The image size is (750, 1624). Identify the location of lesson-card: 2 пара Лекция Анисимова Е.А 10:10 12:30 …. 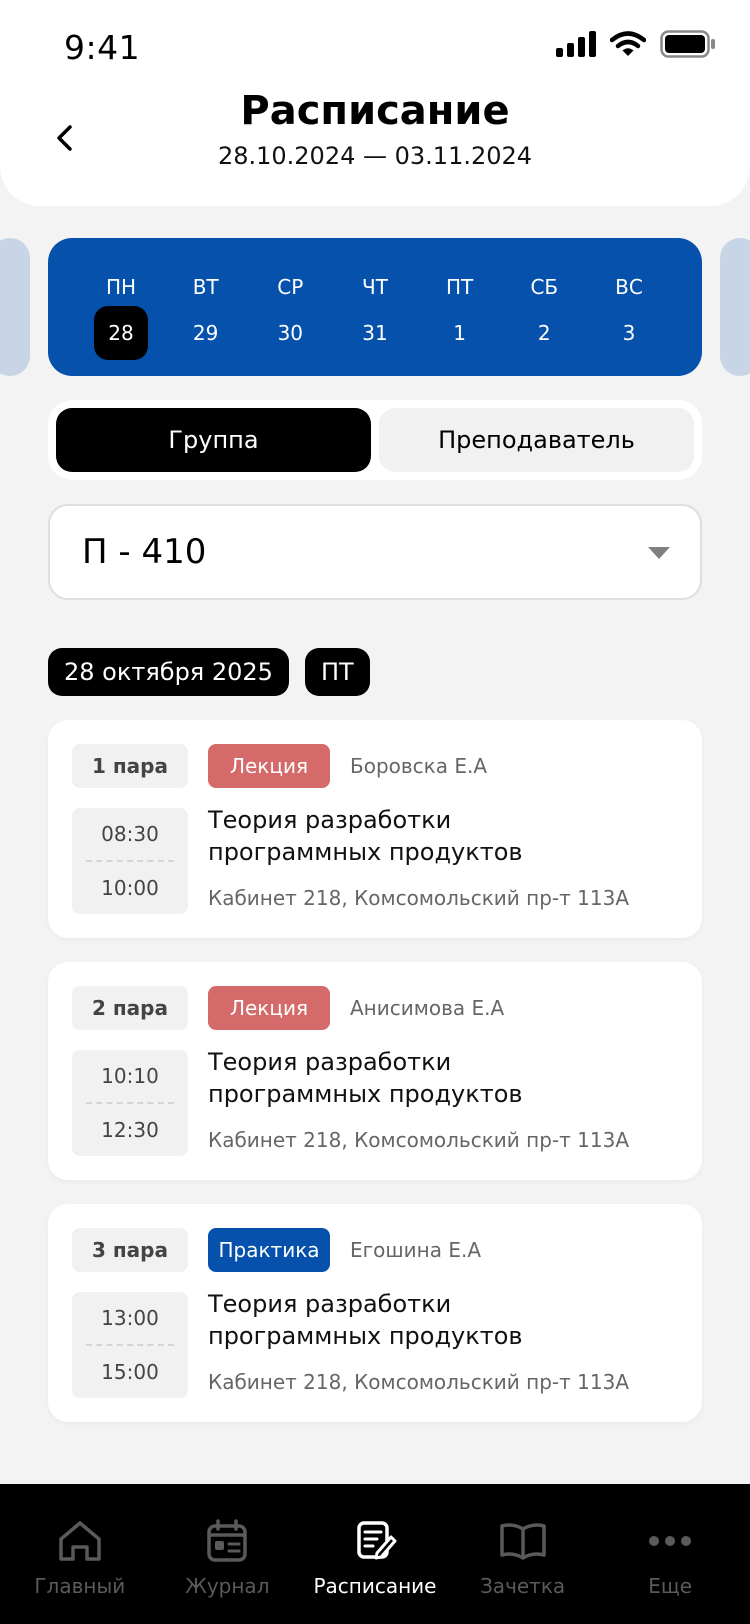
(375, 1071).